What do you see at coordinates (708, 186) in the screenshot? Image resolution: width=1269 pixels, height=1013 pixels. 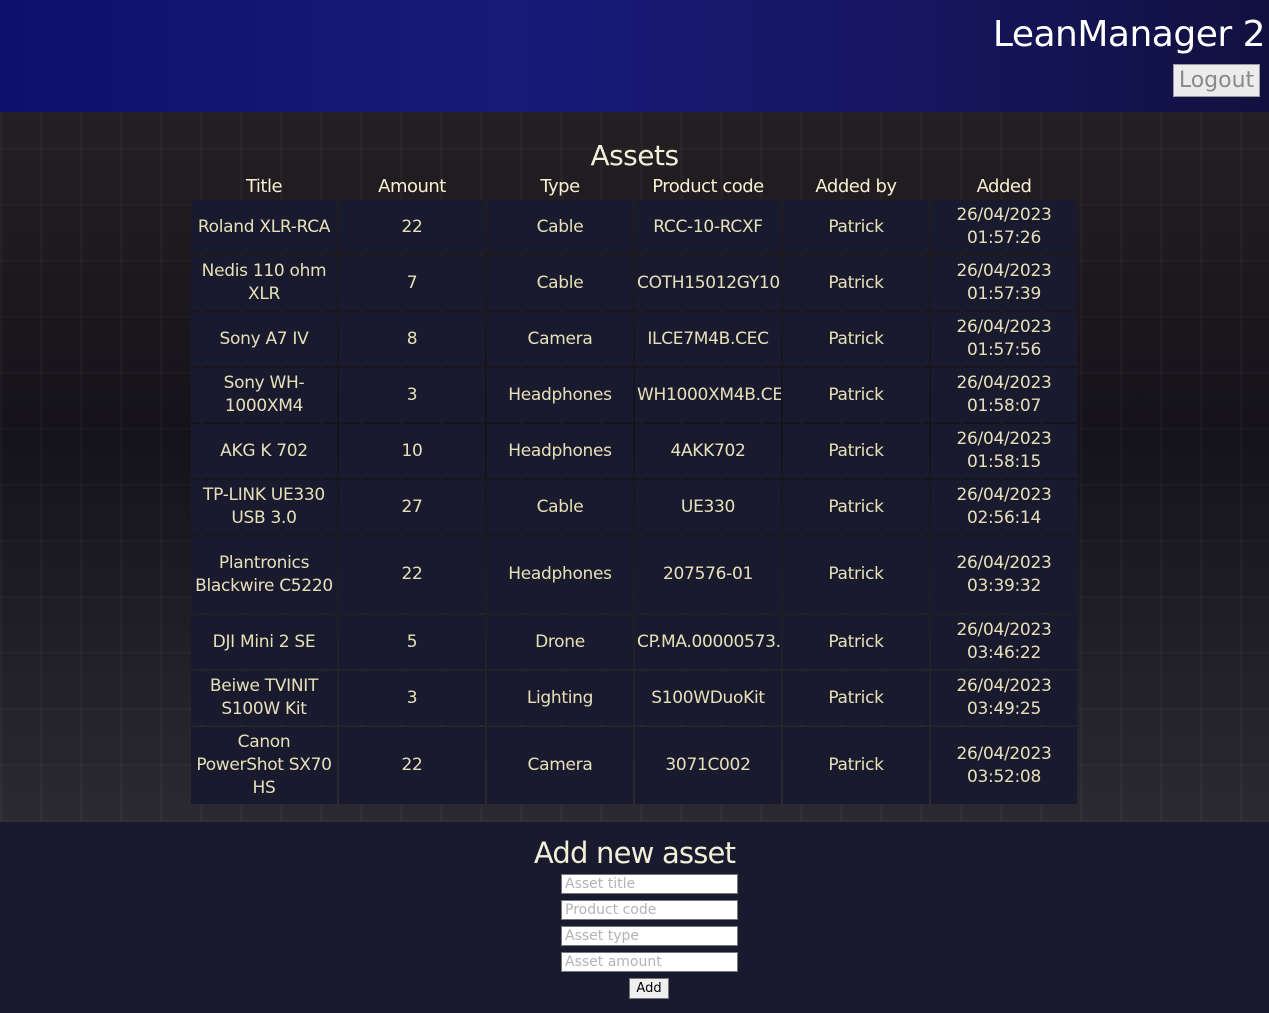 I see `column-header-product-code: Product code` at bounding box center [708, 186].